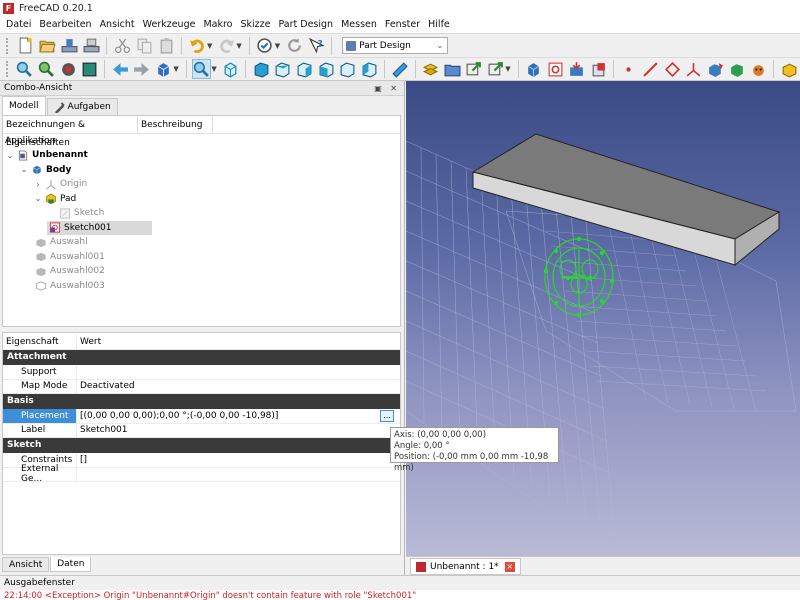  I want to click on tree-header-labels: Bezeichnungen & Eigenschaften, so click(70, 131).